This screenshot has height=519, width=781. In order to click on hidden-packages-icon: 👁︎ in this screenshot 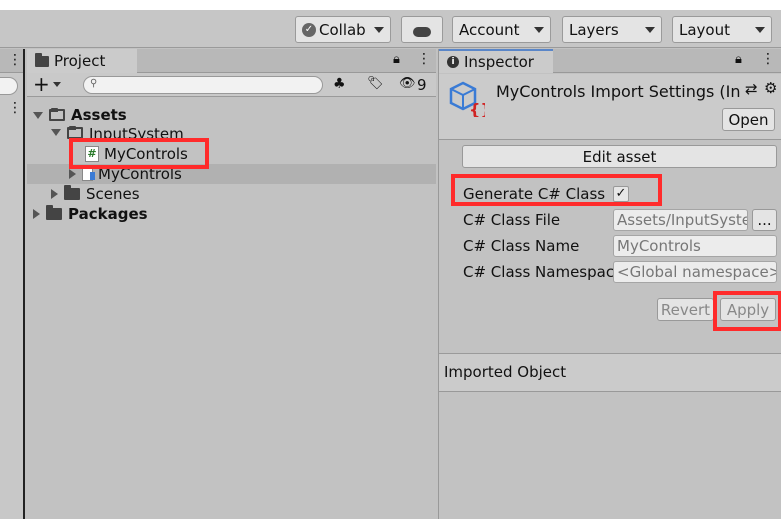, I will do `click(407, 83)`.